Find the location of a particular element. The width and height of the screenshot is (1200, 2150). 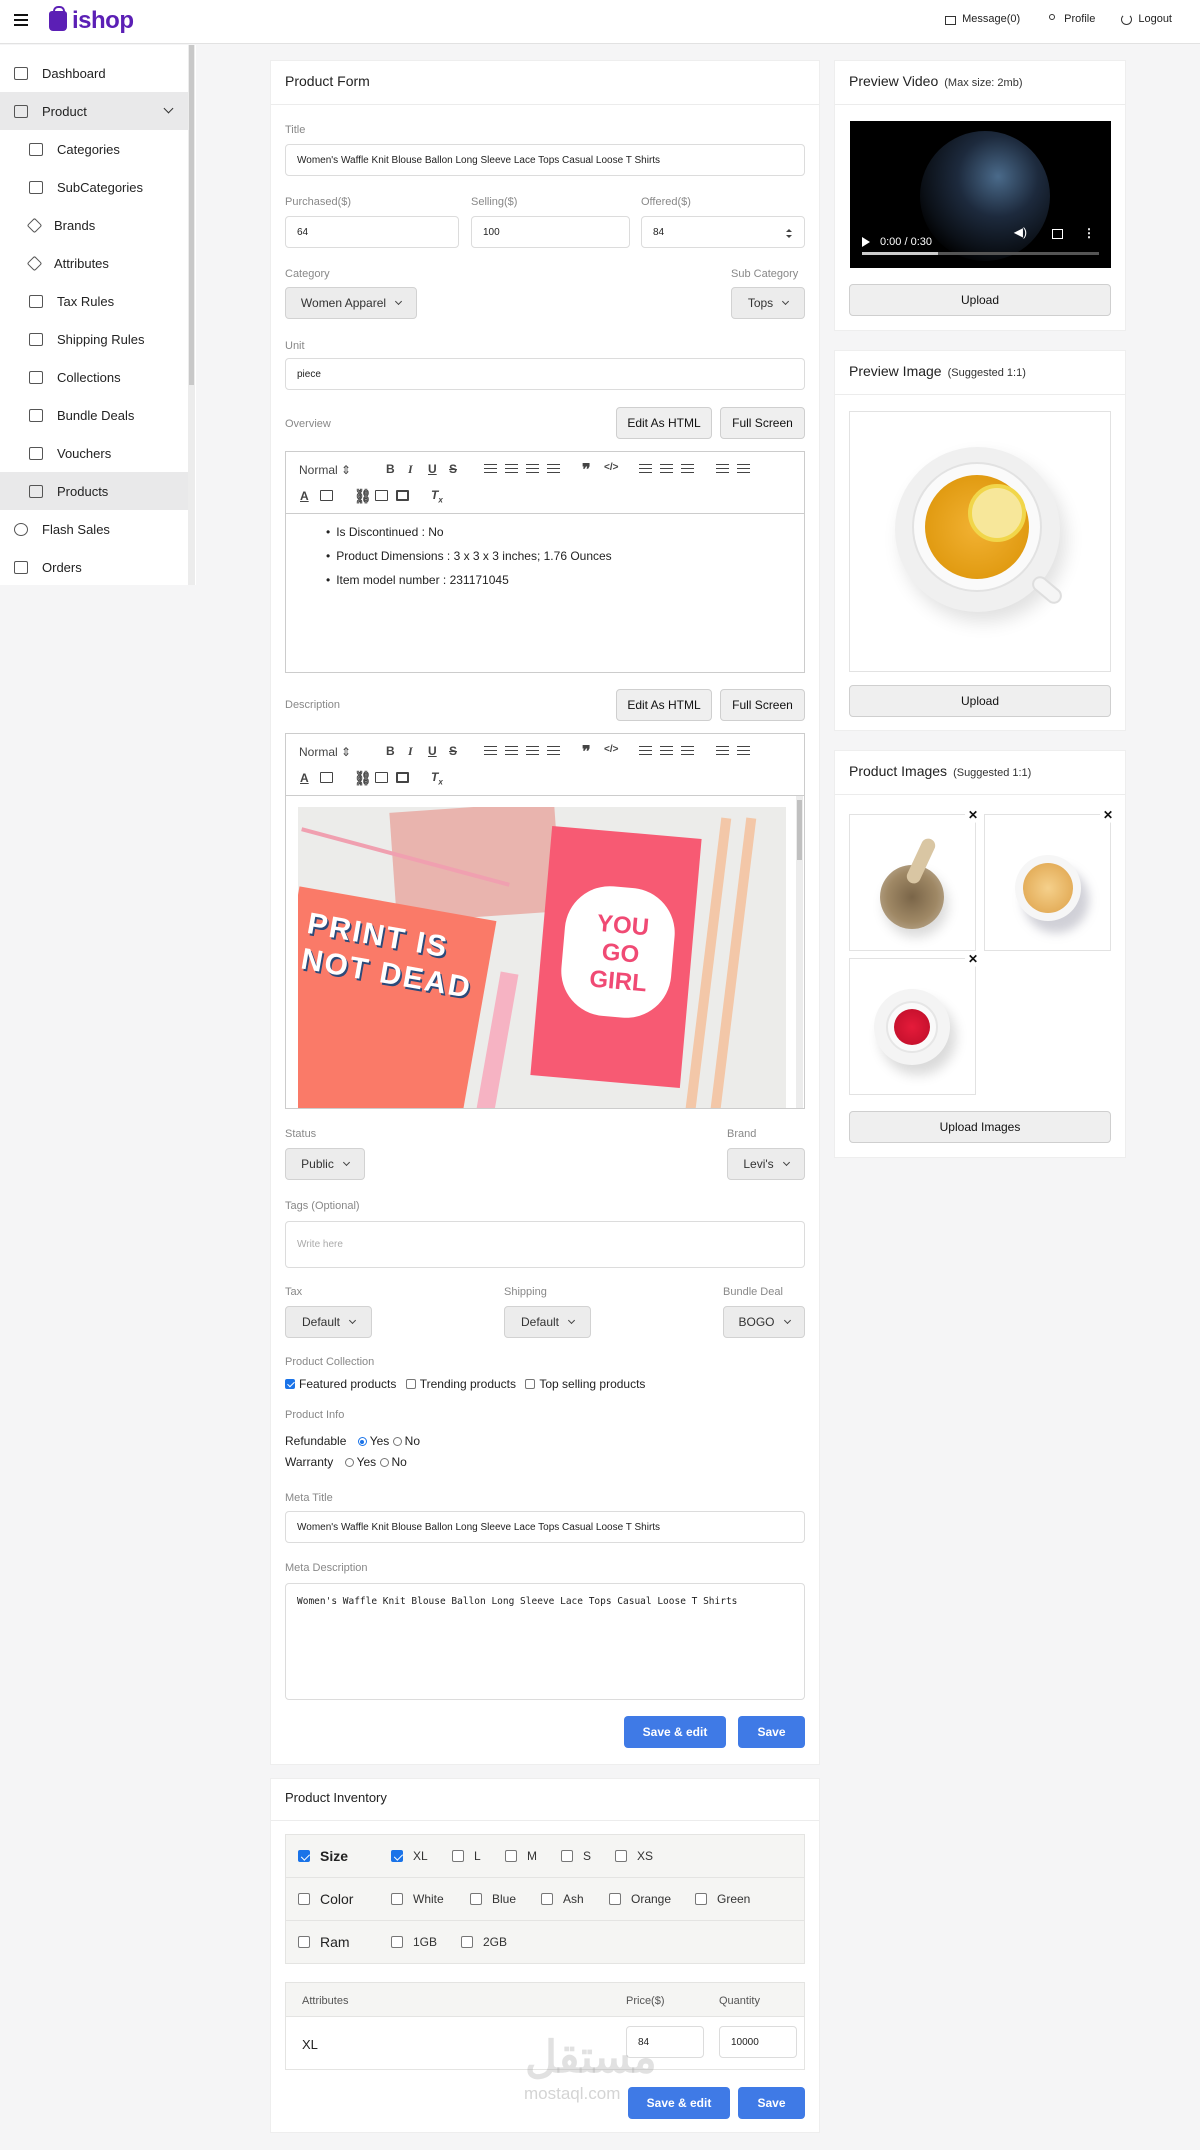

strike-icon: S is located at coordinates (453, 751).